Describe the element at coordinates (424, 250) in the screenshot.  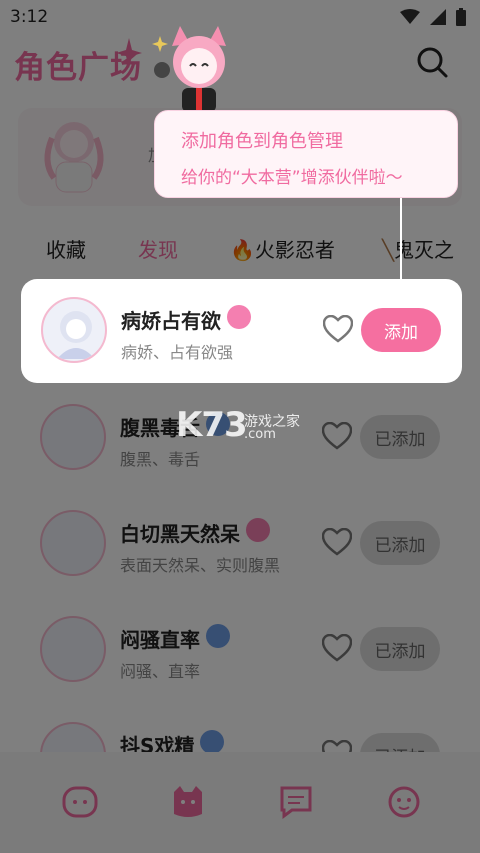
I see `tab-demon-slayer-label: 鬼灭之` at that location.